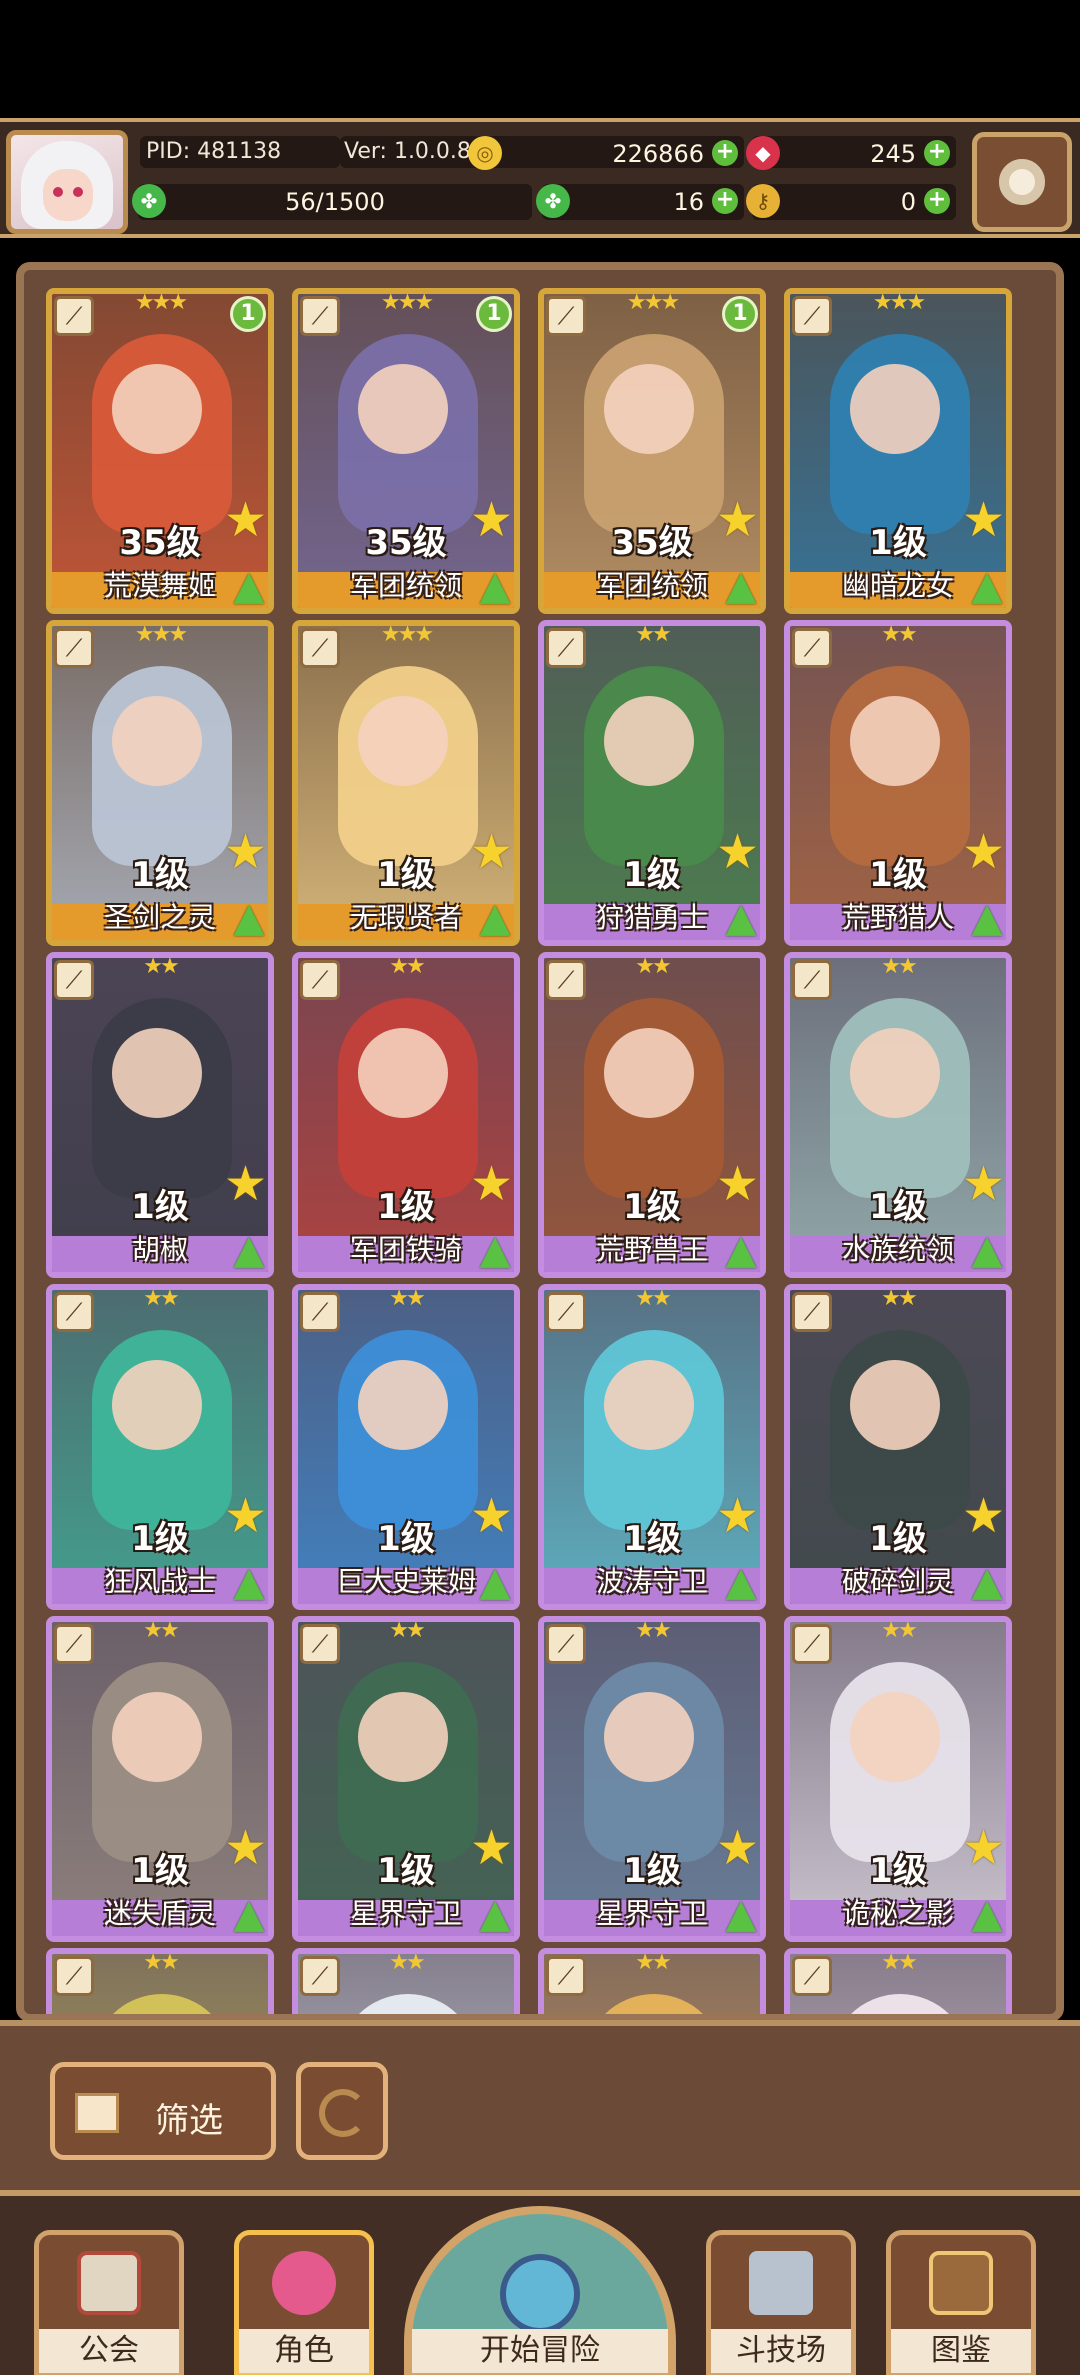  I want to click on filter-button: 筛选, so click(163, 2111).